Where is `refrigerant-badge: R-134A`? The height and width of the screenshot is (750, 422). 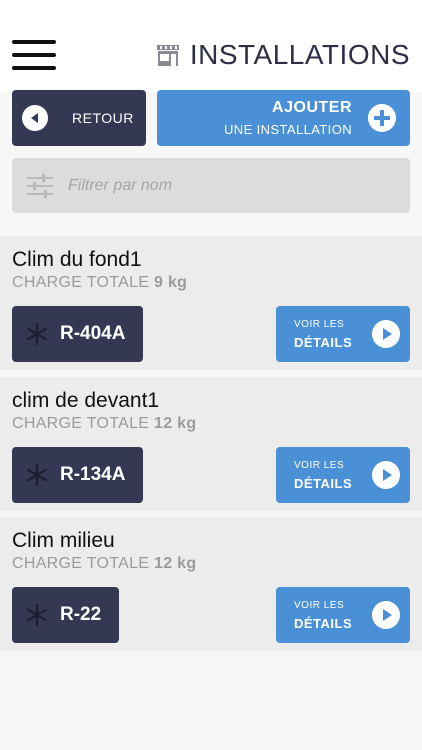 refrigerant-badge: R-134A is located at coordinates (78, 475).